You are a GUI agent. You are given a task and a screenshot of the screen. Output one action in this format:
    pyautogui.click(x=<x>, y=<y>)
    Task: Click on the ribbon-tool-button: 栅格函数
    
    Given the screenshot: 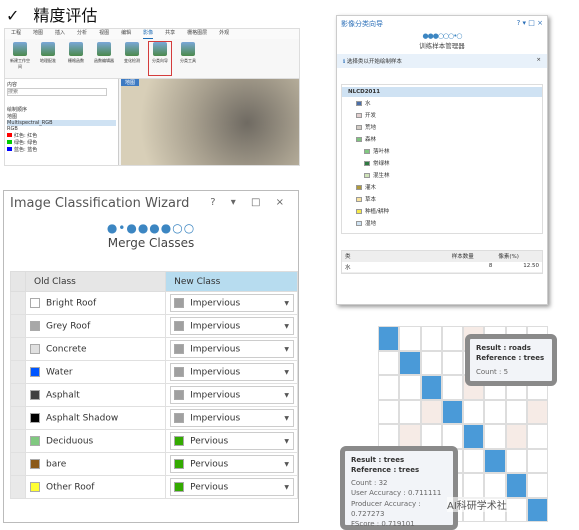 What is the action you would take?
    pyautogui.click(x=76, y=58)
    